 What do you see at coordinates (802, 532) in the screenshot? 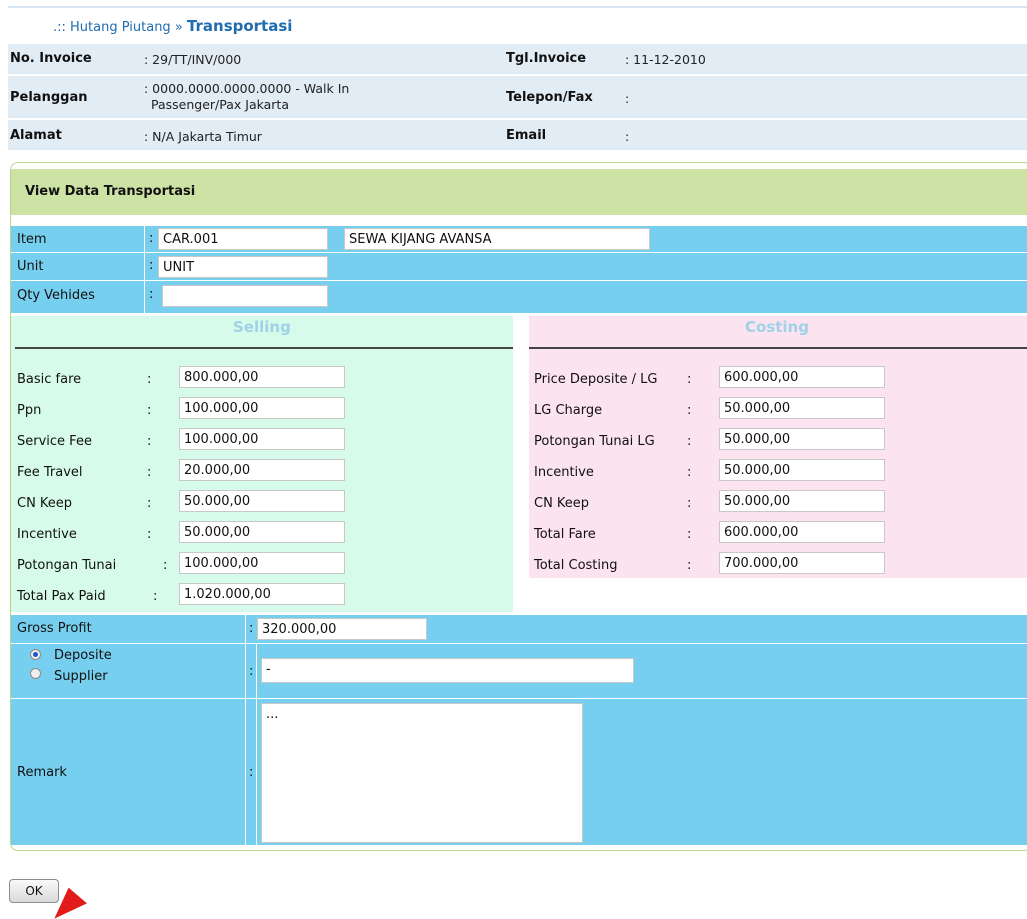
I see `total-fare-field: 600.000,00` at bounding box center [802, 532].